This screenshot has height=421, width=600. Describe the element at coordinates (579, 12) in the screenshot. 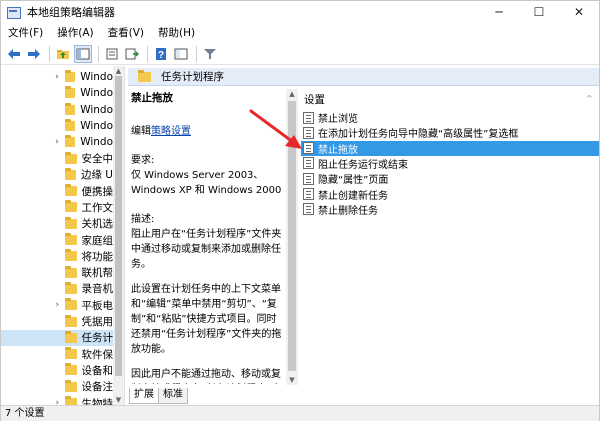

I see `close-button: ✕` at that location.